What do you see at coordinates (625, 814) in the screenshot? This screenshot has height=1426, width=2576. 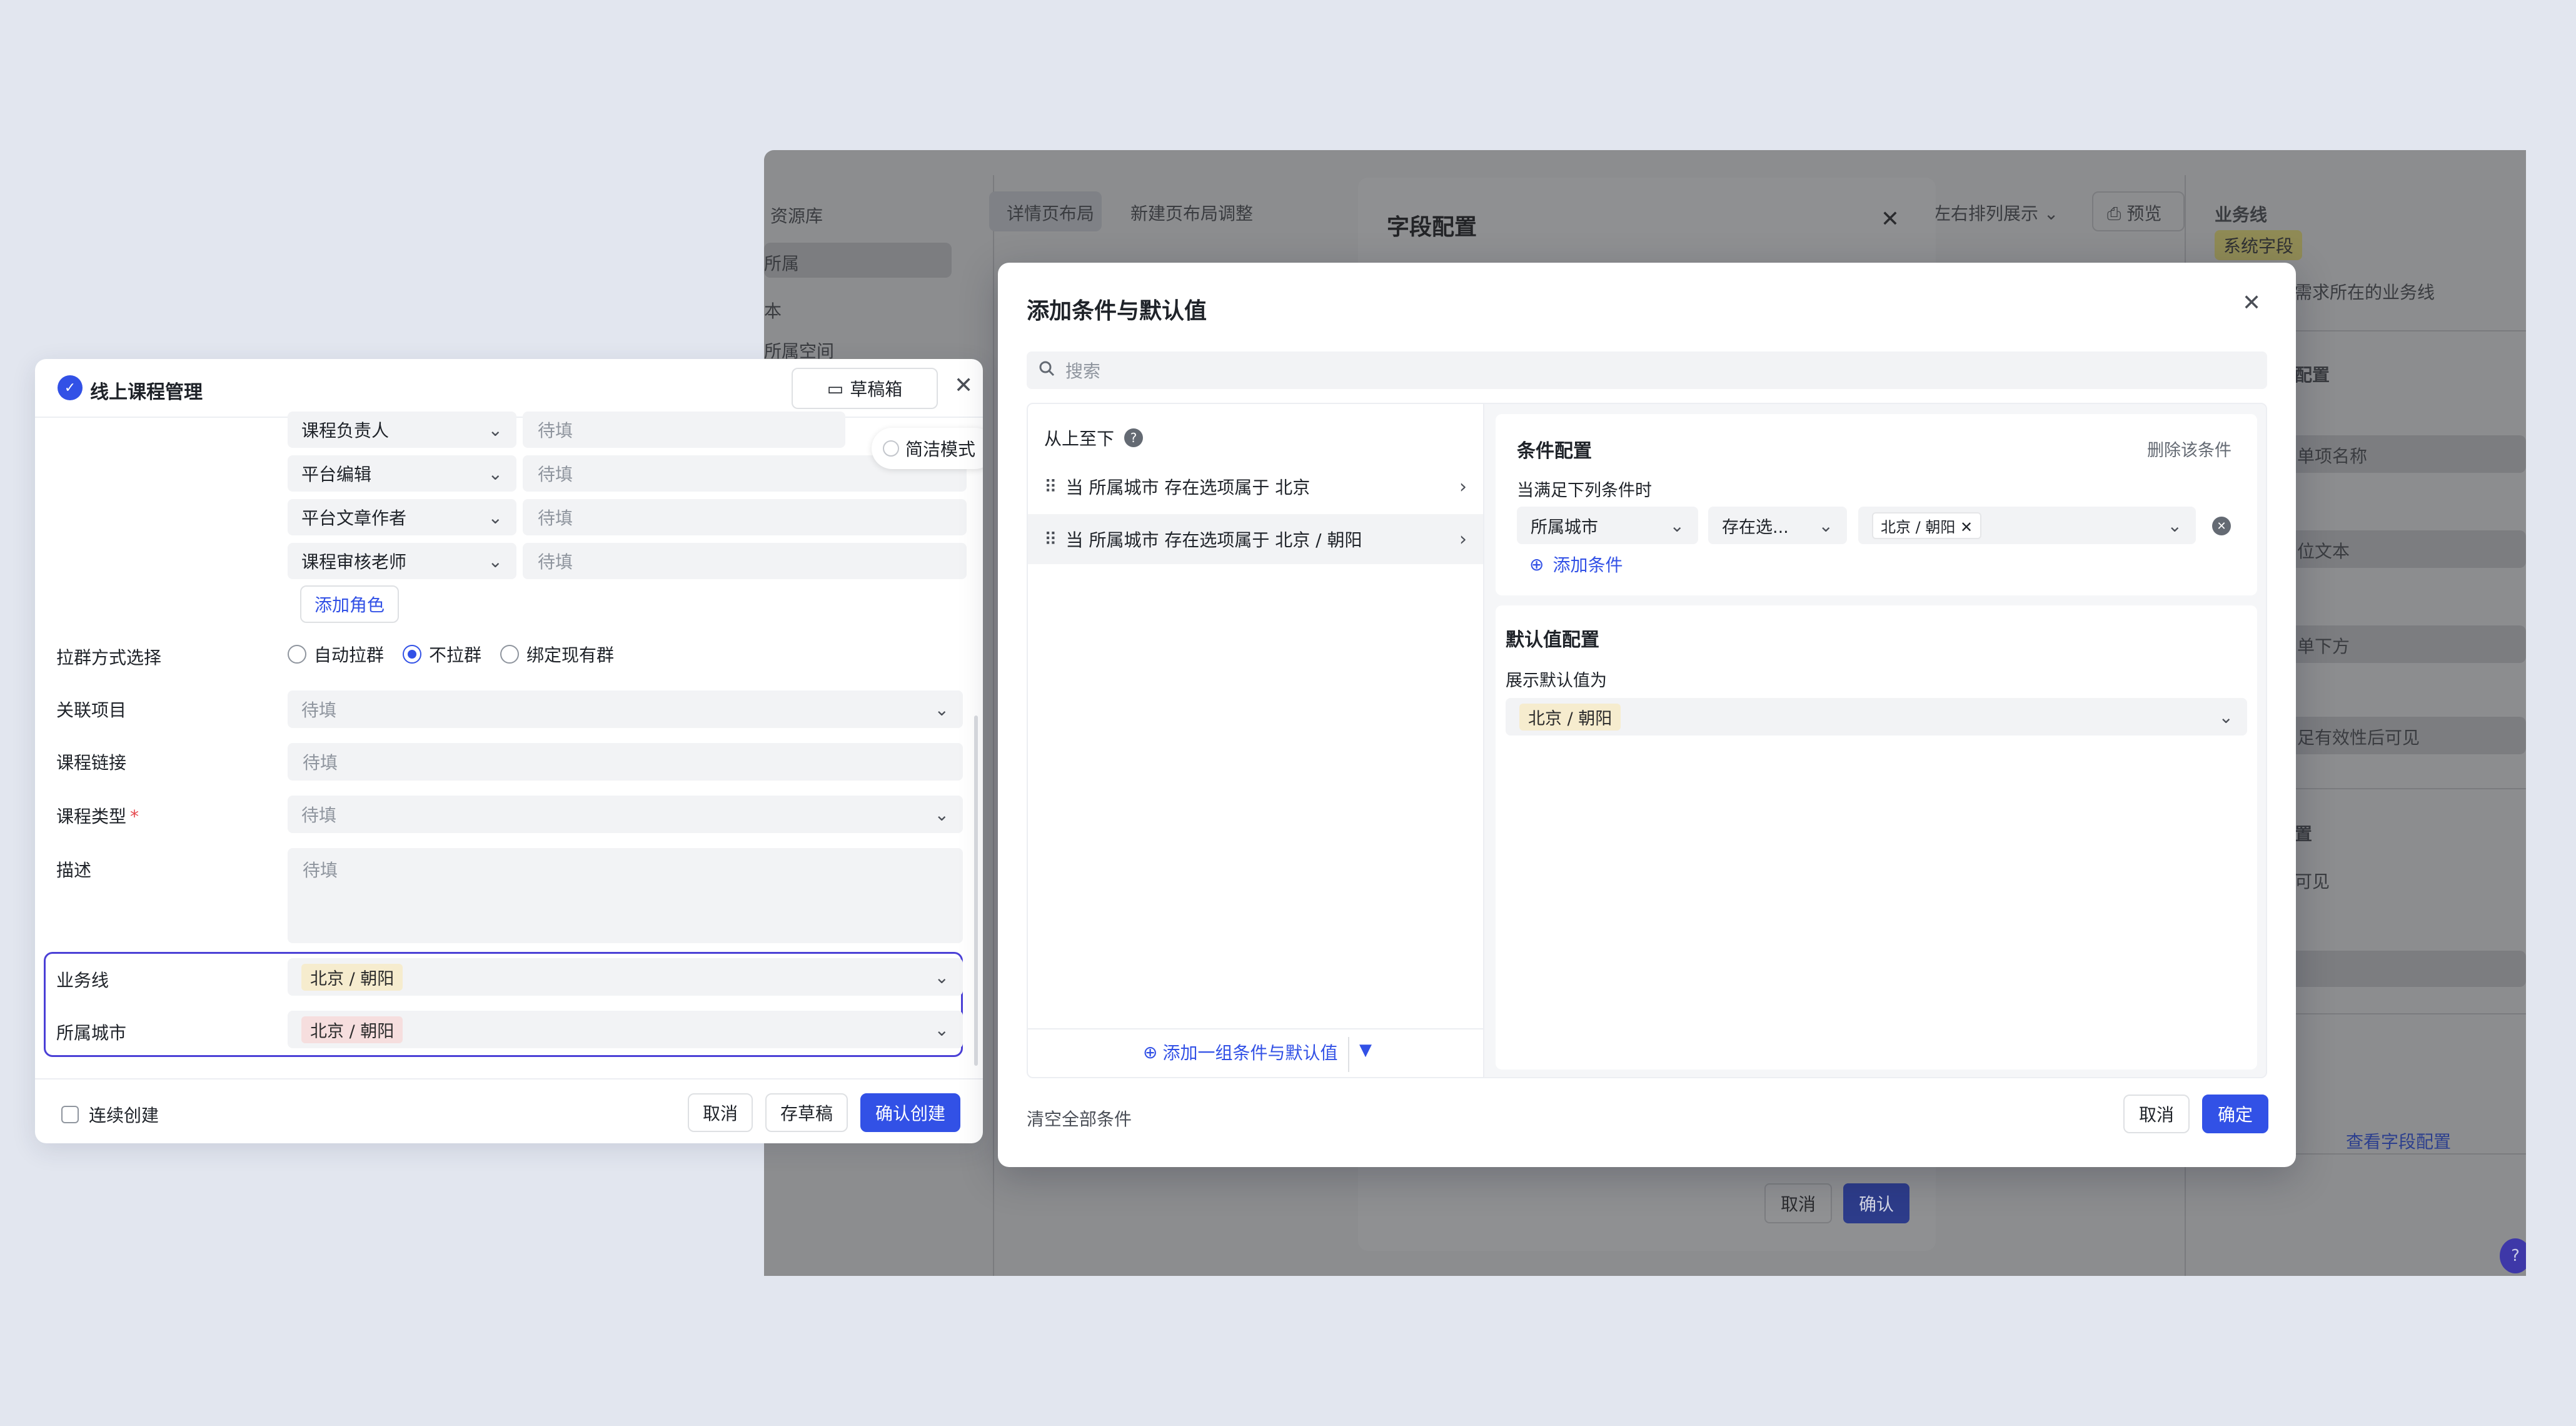 I see `course-type-select: 待填 ⌄` at bounding box center [625, 814].